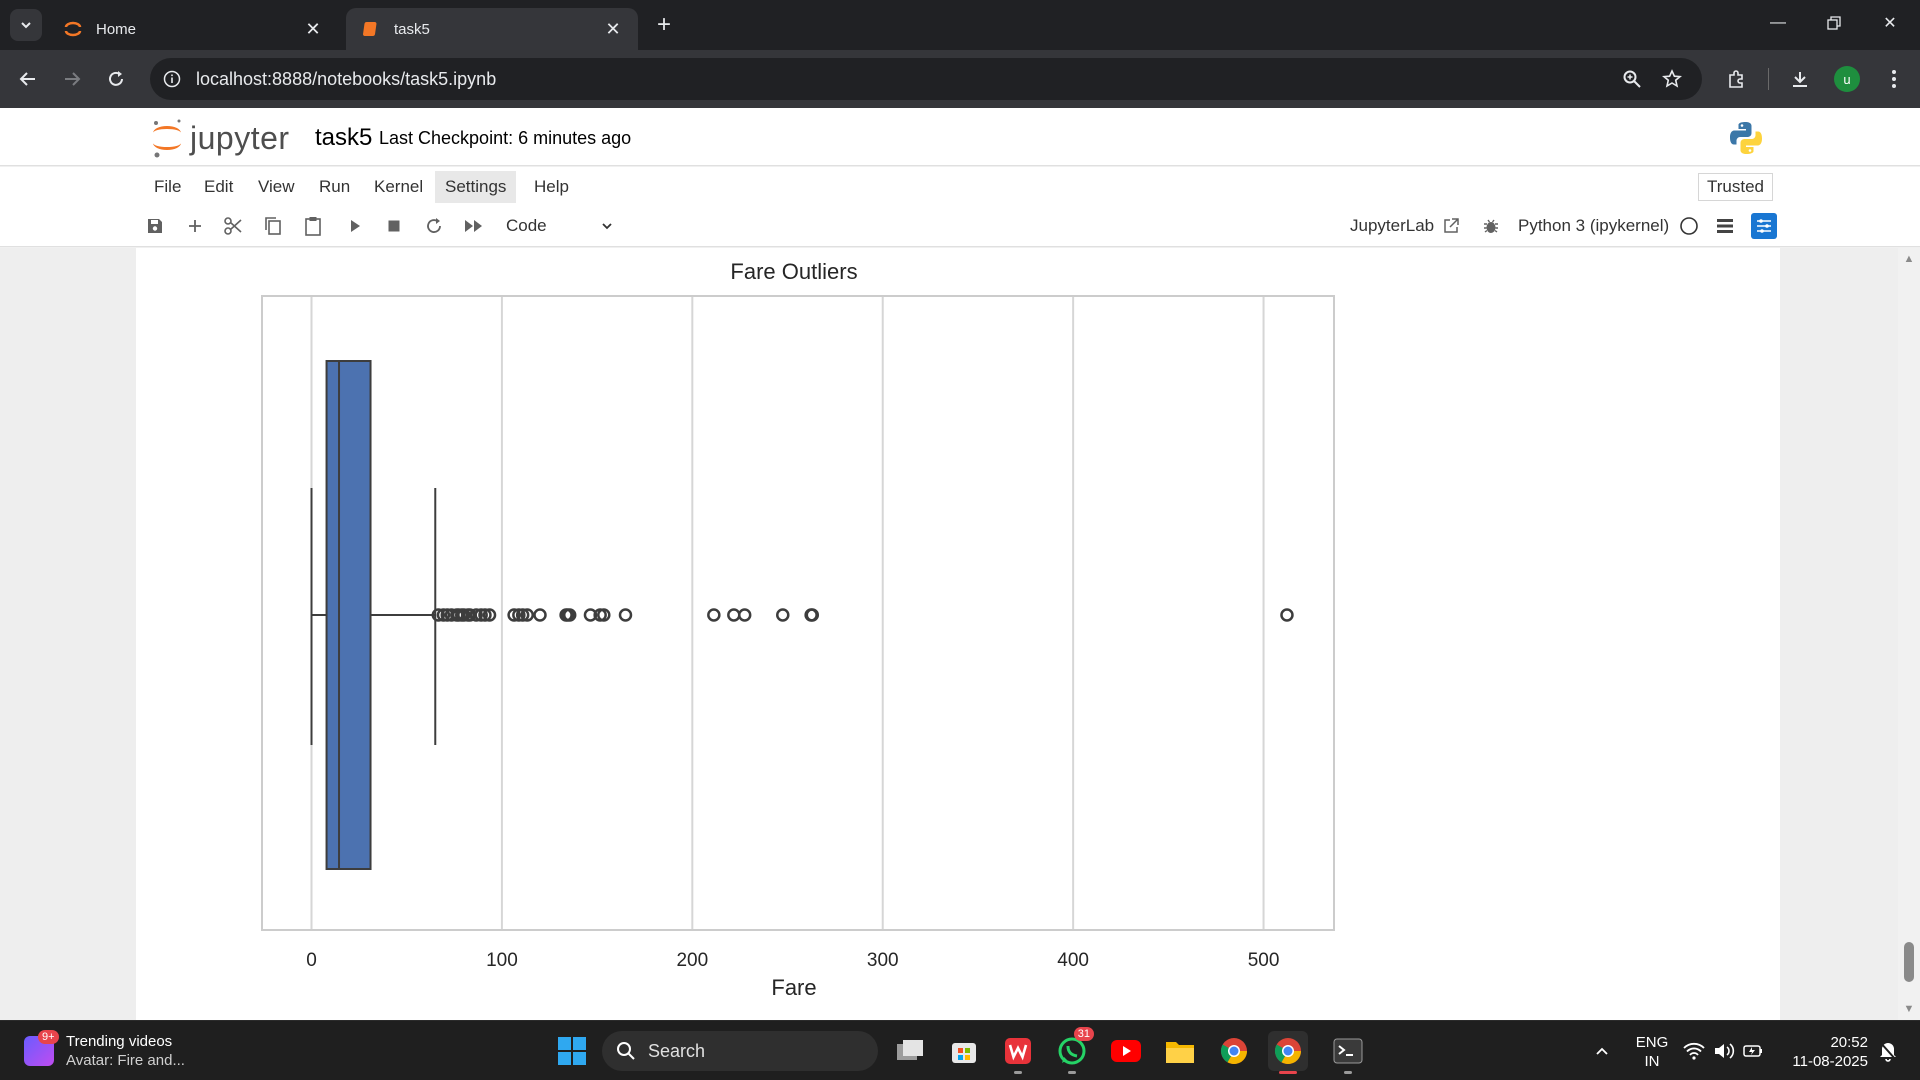 The width and height of the screenshot is (1920, 1080). Describe the element at coordinates (1632, 79) in the screenshot. I see `zoom-icon` at that location.